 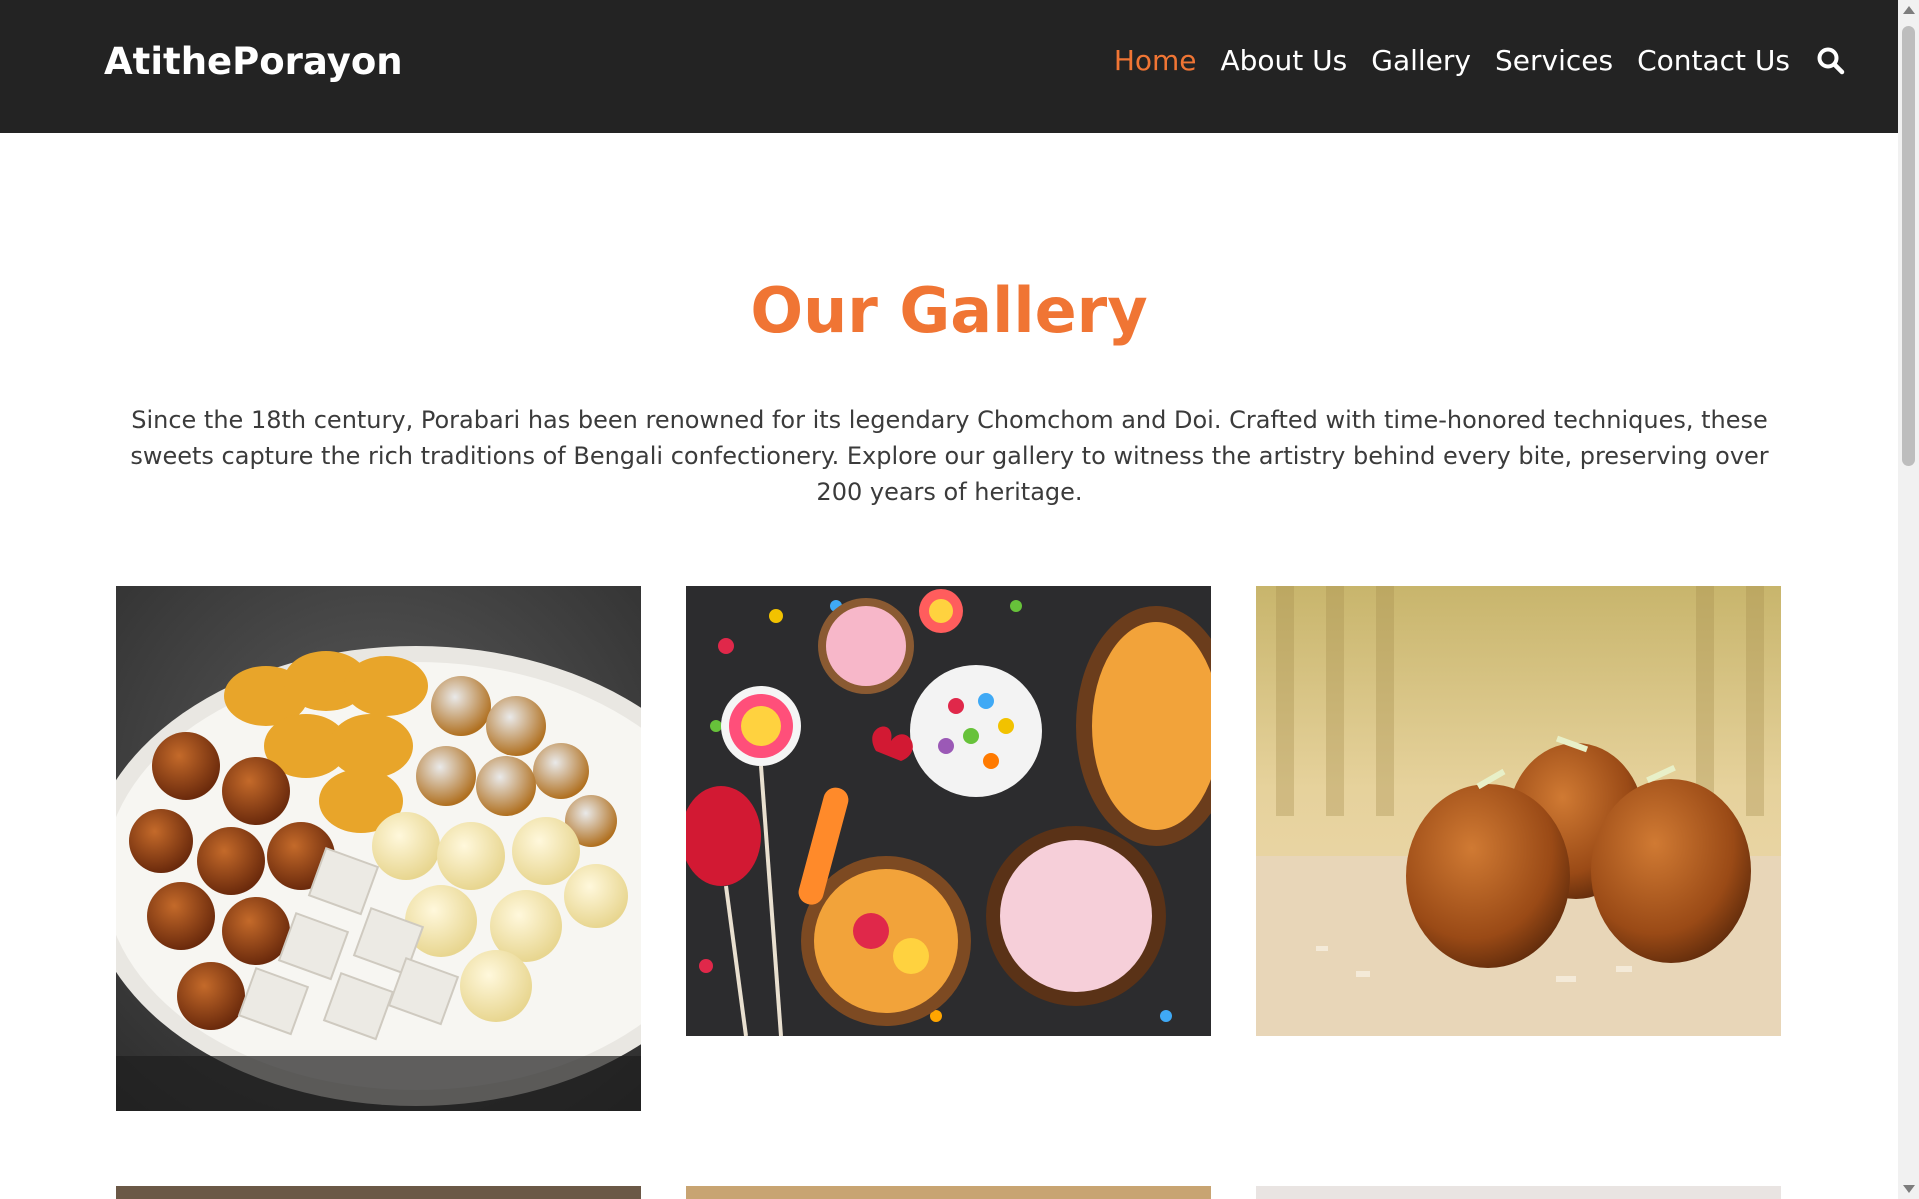 What do you see at coordinates (1284, 60) in the screenshot?
I see `nav-about-us: About Us` at bounding box center [1284, 60].